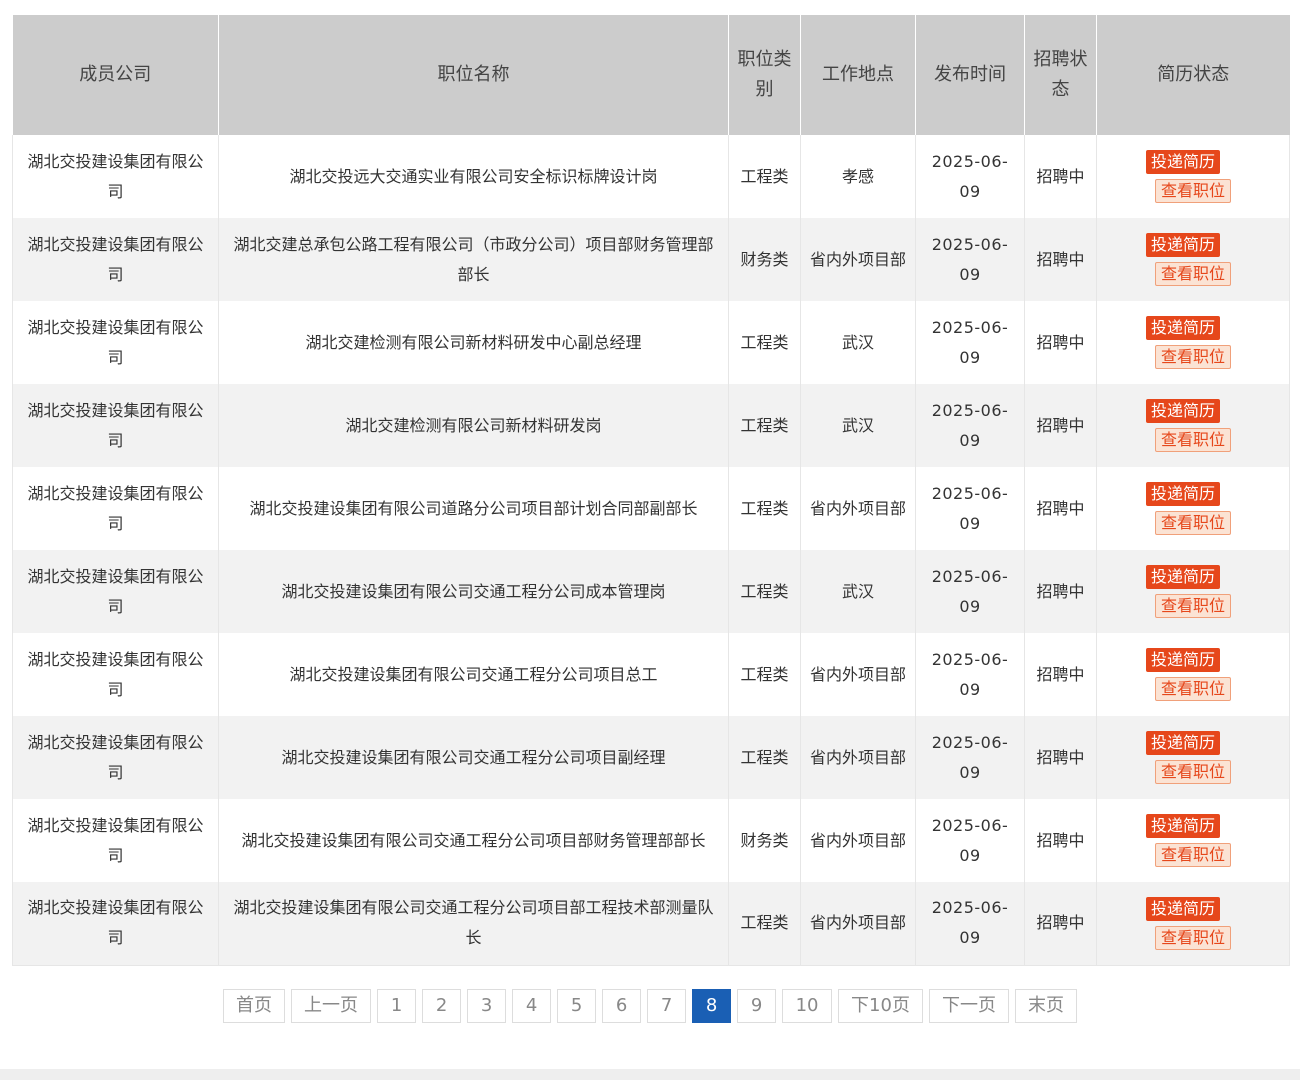  What do you see at coordinates (473, 259) in the screenshot?
I see `cell-job-title: 湖北交建总承包公路工程有限公司（市政分公司）项目部财务管理部部长` at bounding box center [473, 259].